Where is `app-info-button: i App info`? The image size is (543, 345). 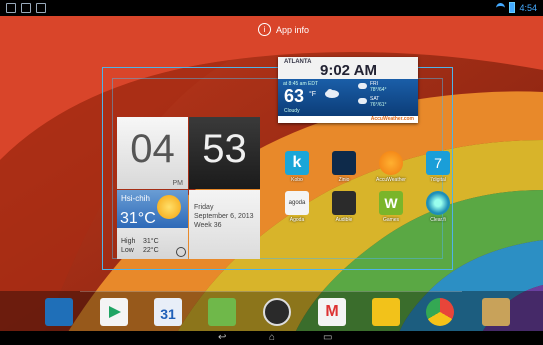 app-info-button: i App info is located at coordinates (283, 29).